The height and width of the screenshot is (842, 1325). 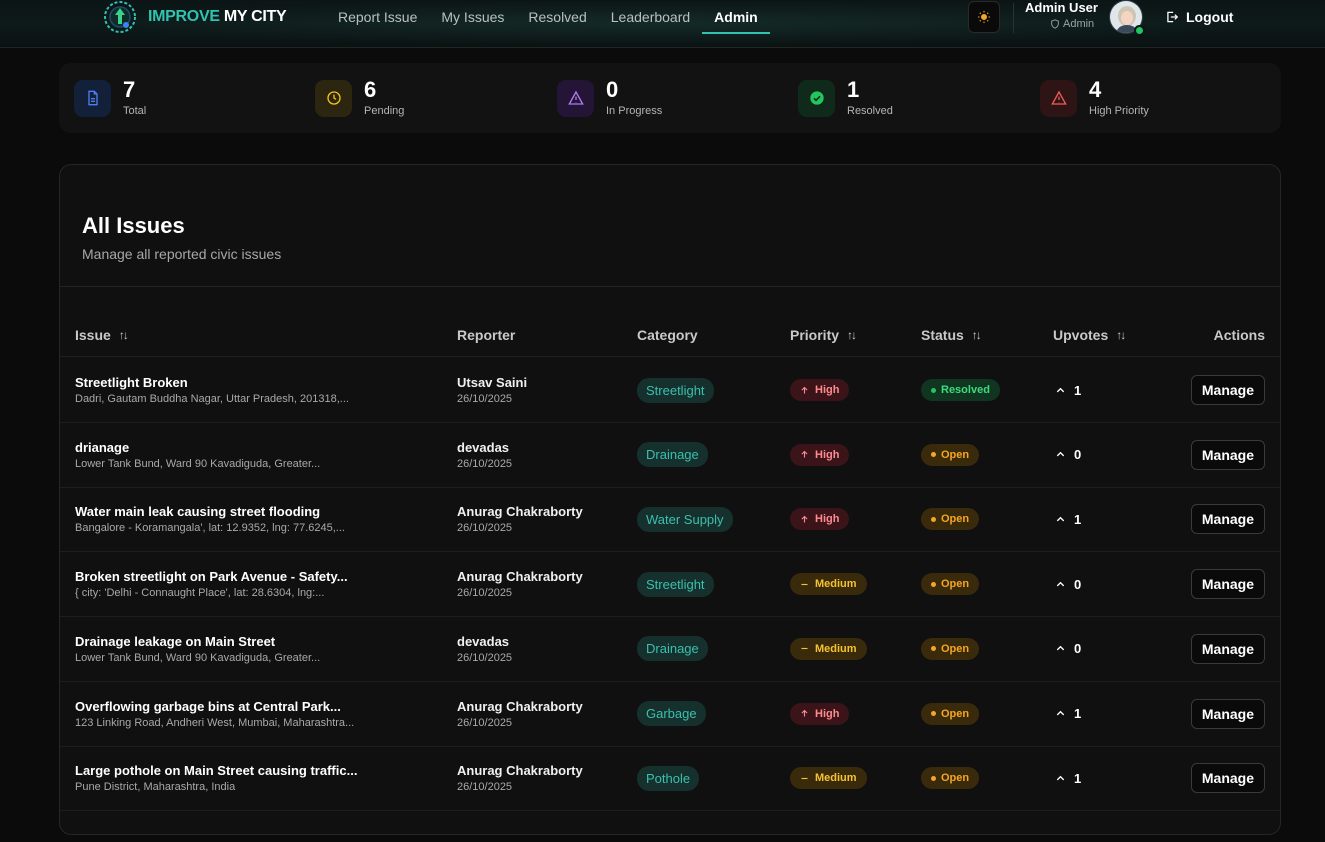 I want to click on column-reporter-label: Reporter, so click(x=486, y=335).